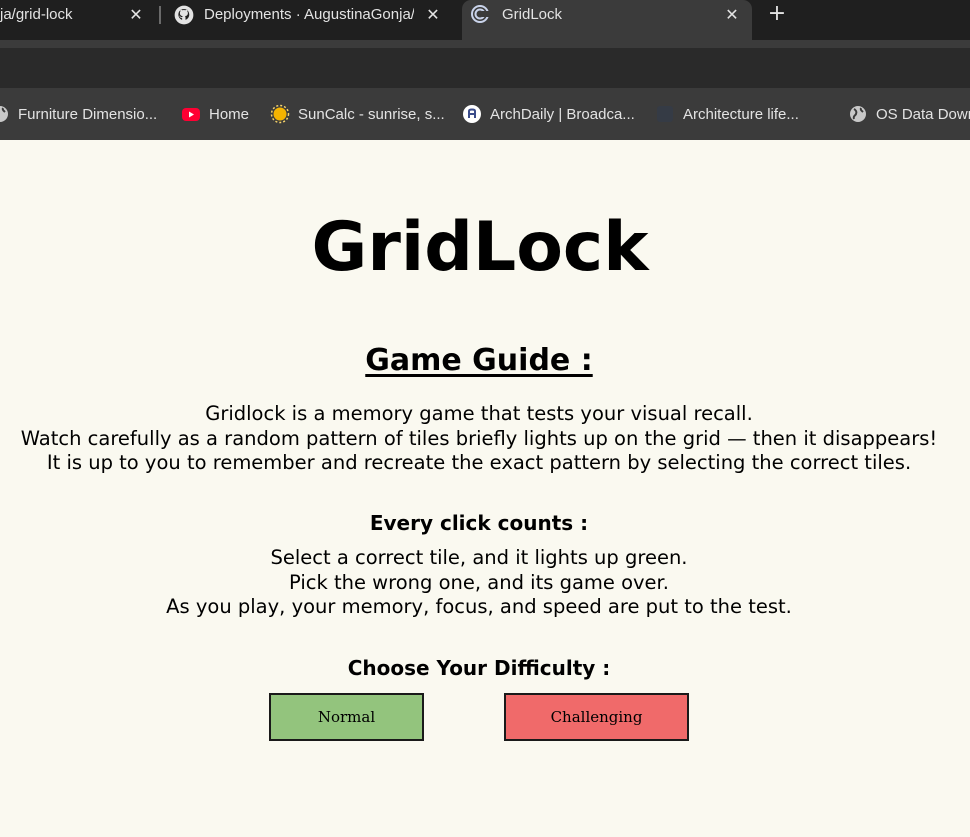 The width and height of the screenshot is (970, 837). Describe the element at coordinates (479, 668) in the screenshot. I see `choose-difficulty-heading: Choose Your Difficulty :` at that location.